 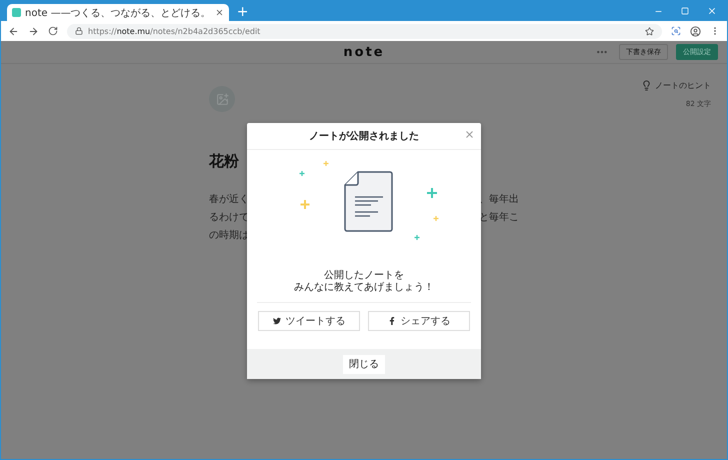 I want to click on lock-icon, so click(x=79, y=31).